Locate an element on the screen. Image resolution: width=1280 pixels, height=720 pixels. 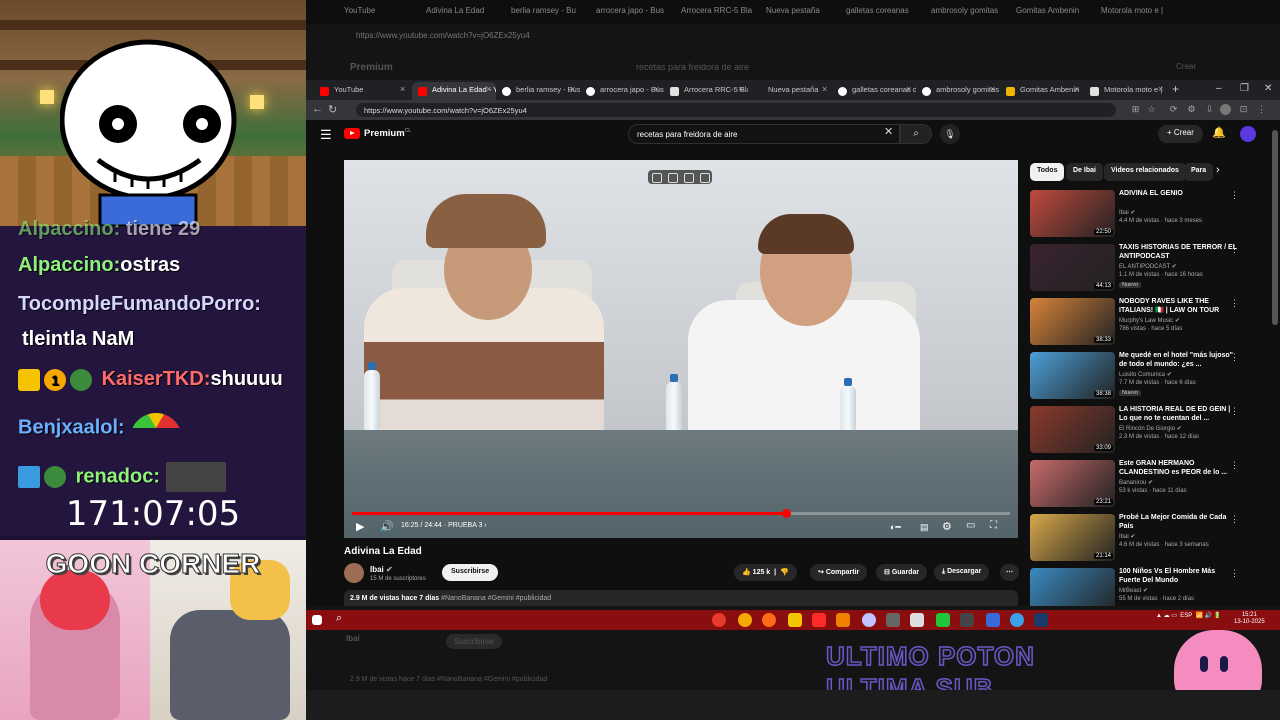
subtitles-icon: ▤ is located at coordinates (924, 527).